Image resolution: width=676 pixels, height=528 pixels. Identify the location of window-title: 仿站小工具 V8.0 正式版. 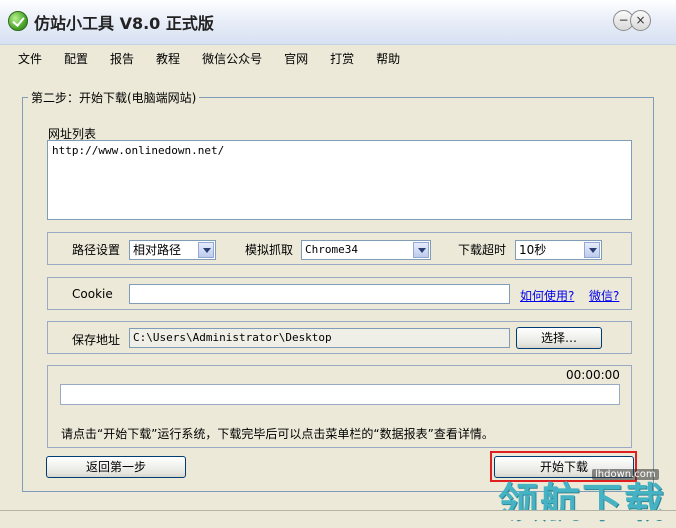
(124, 23).